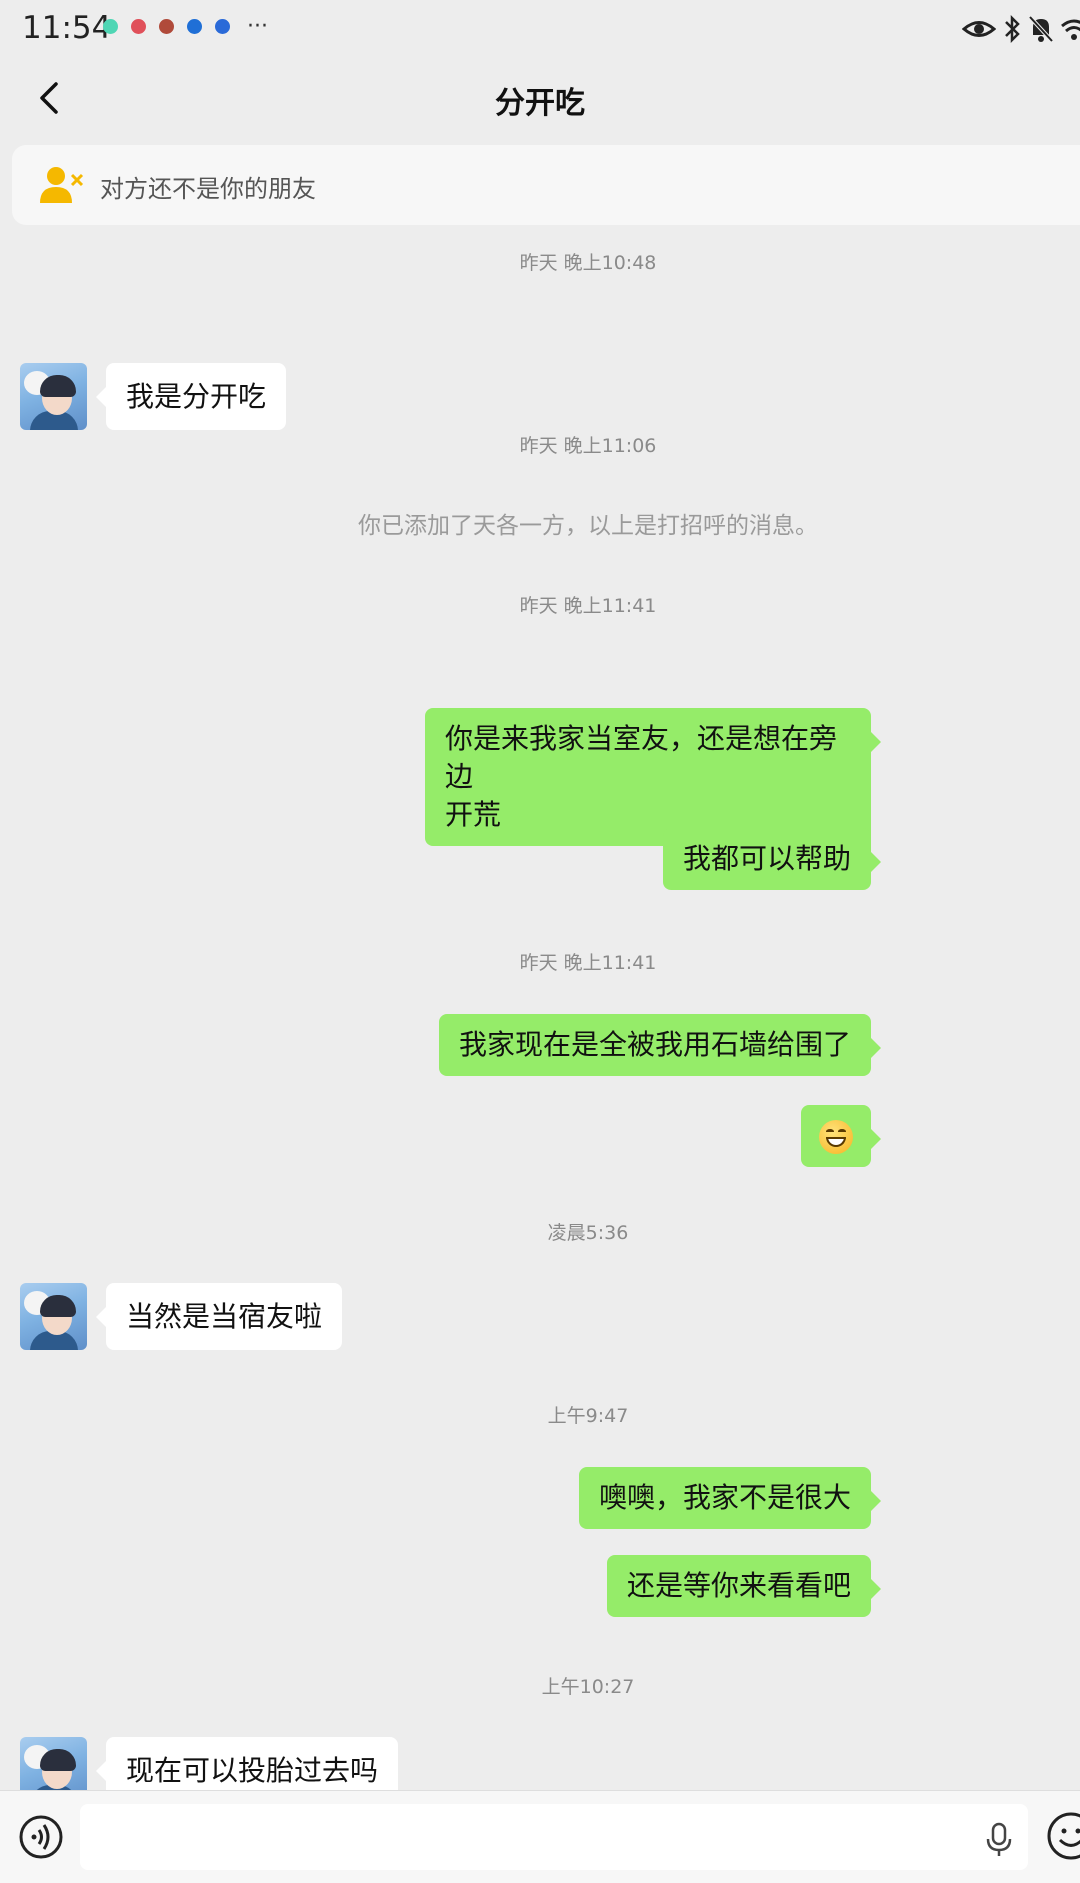 The height and width of the screenshot is (1883, 1080). Describe the element at coordinates (67, 28) in the screenshot. I see `status-time: 11:54` at that location.